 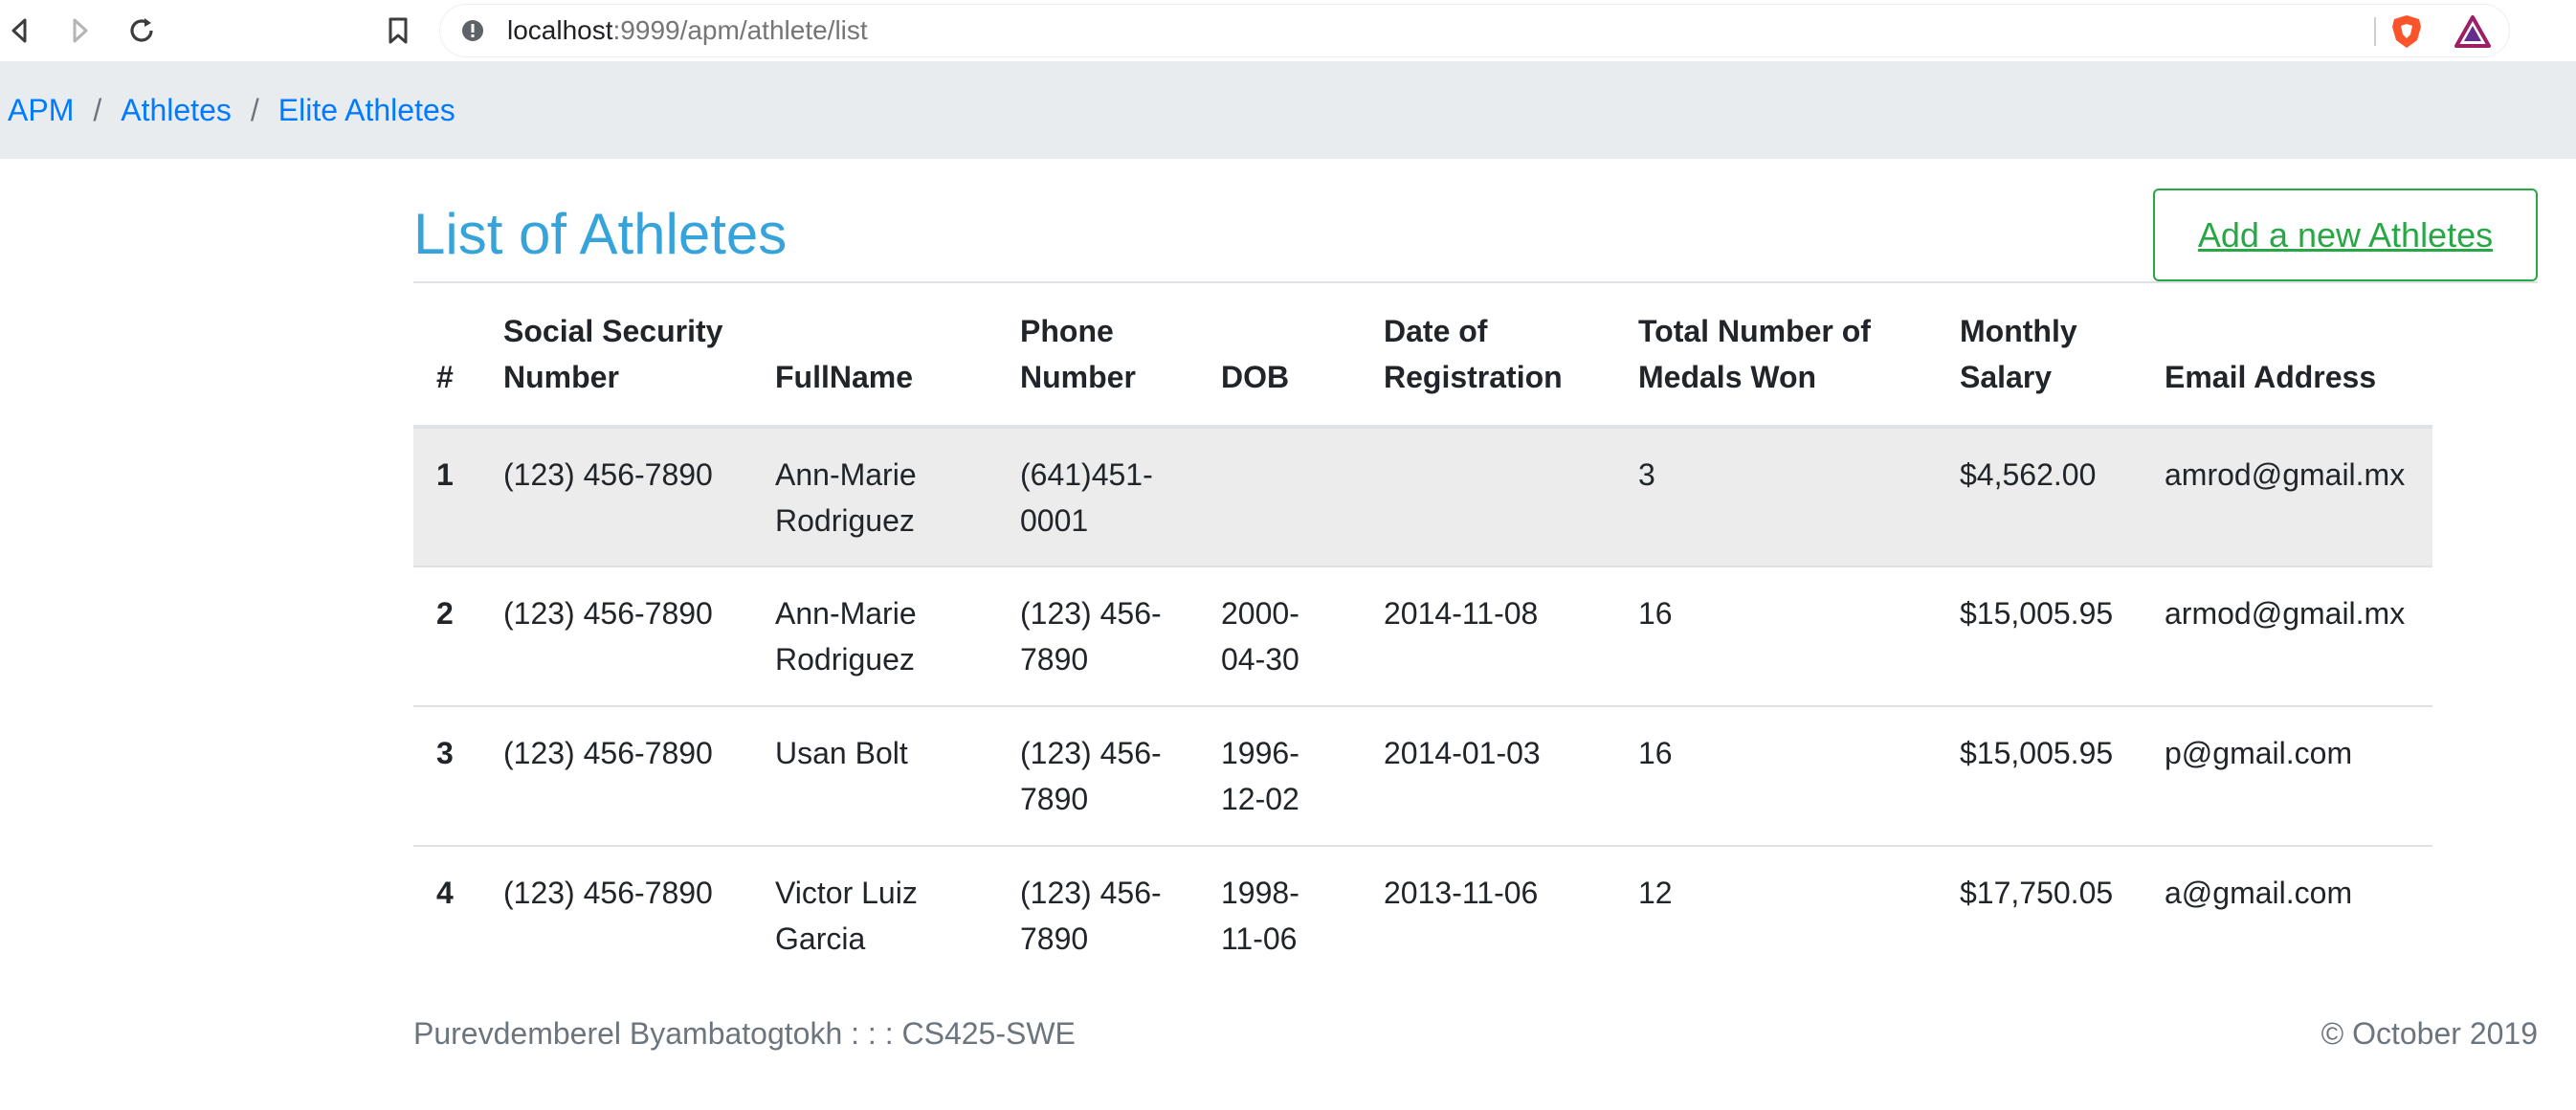 What do you see at coordinates (80, 30) in the screenshot?
I see `forward-icon` at bounding box center [80, 30].